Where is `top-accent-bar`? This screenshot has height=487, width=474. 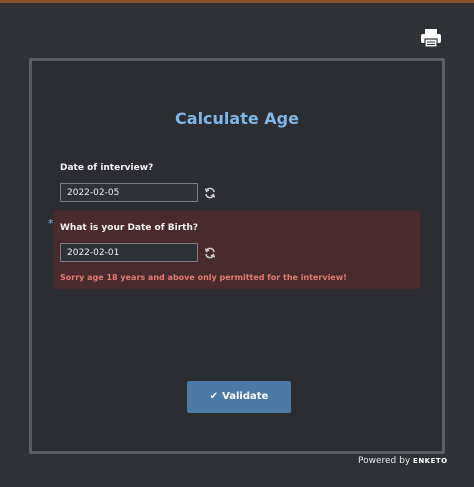
top-accent-bar is located at coordinates (237, 1).